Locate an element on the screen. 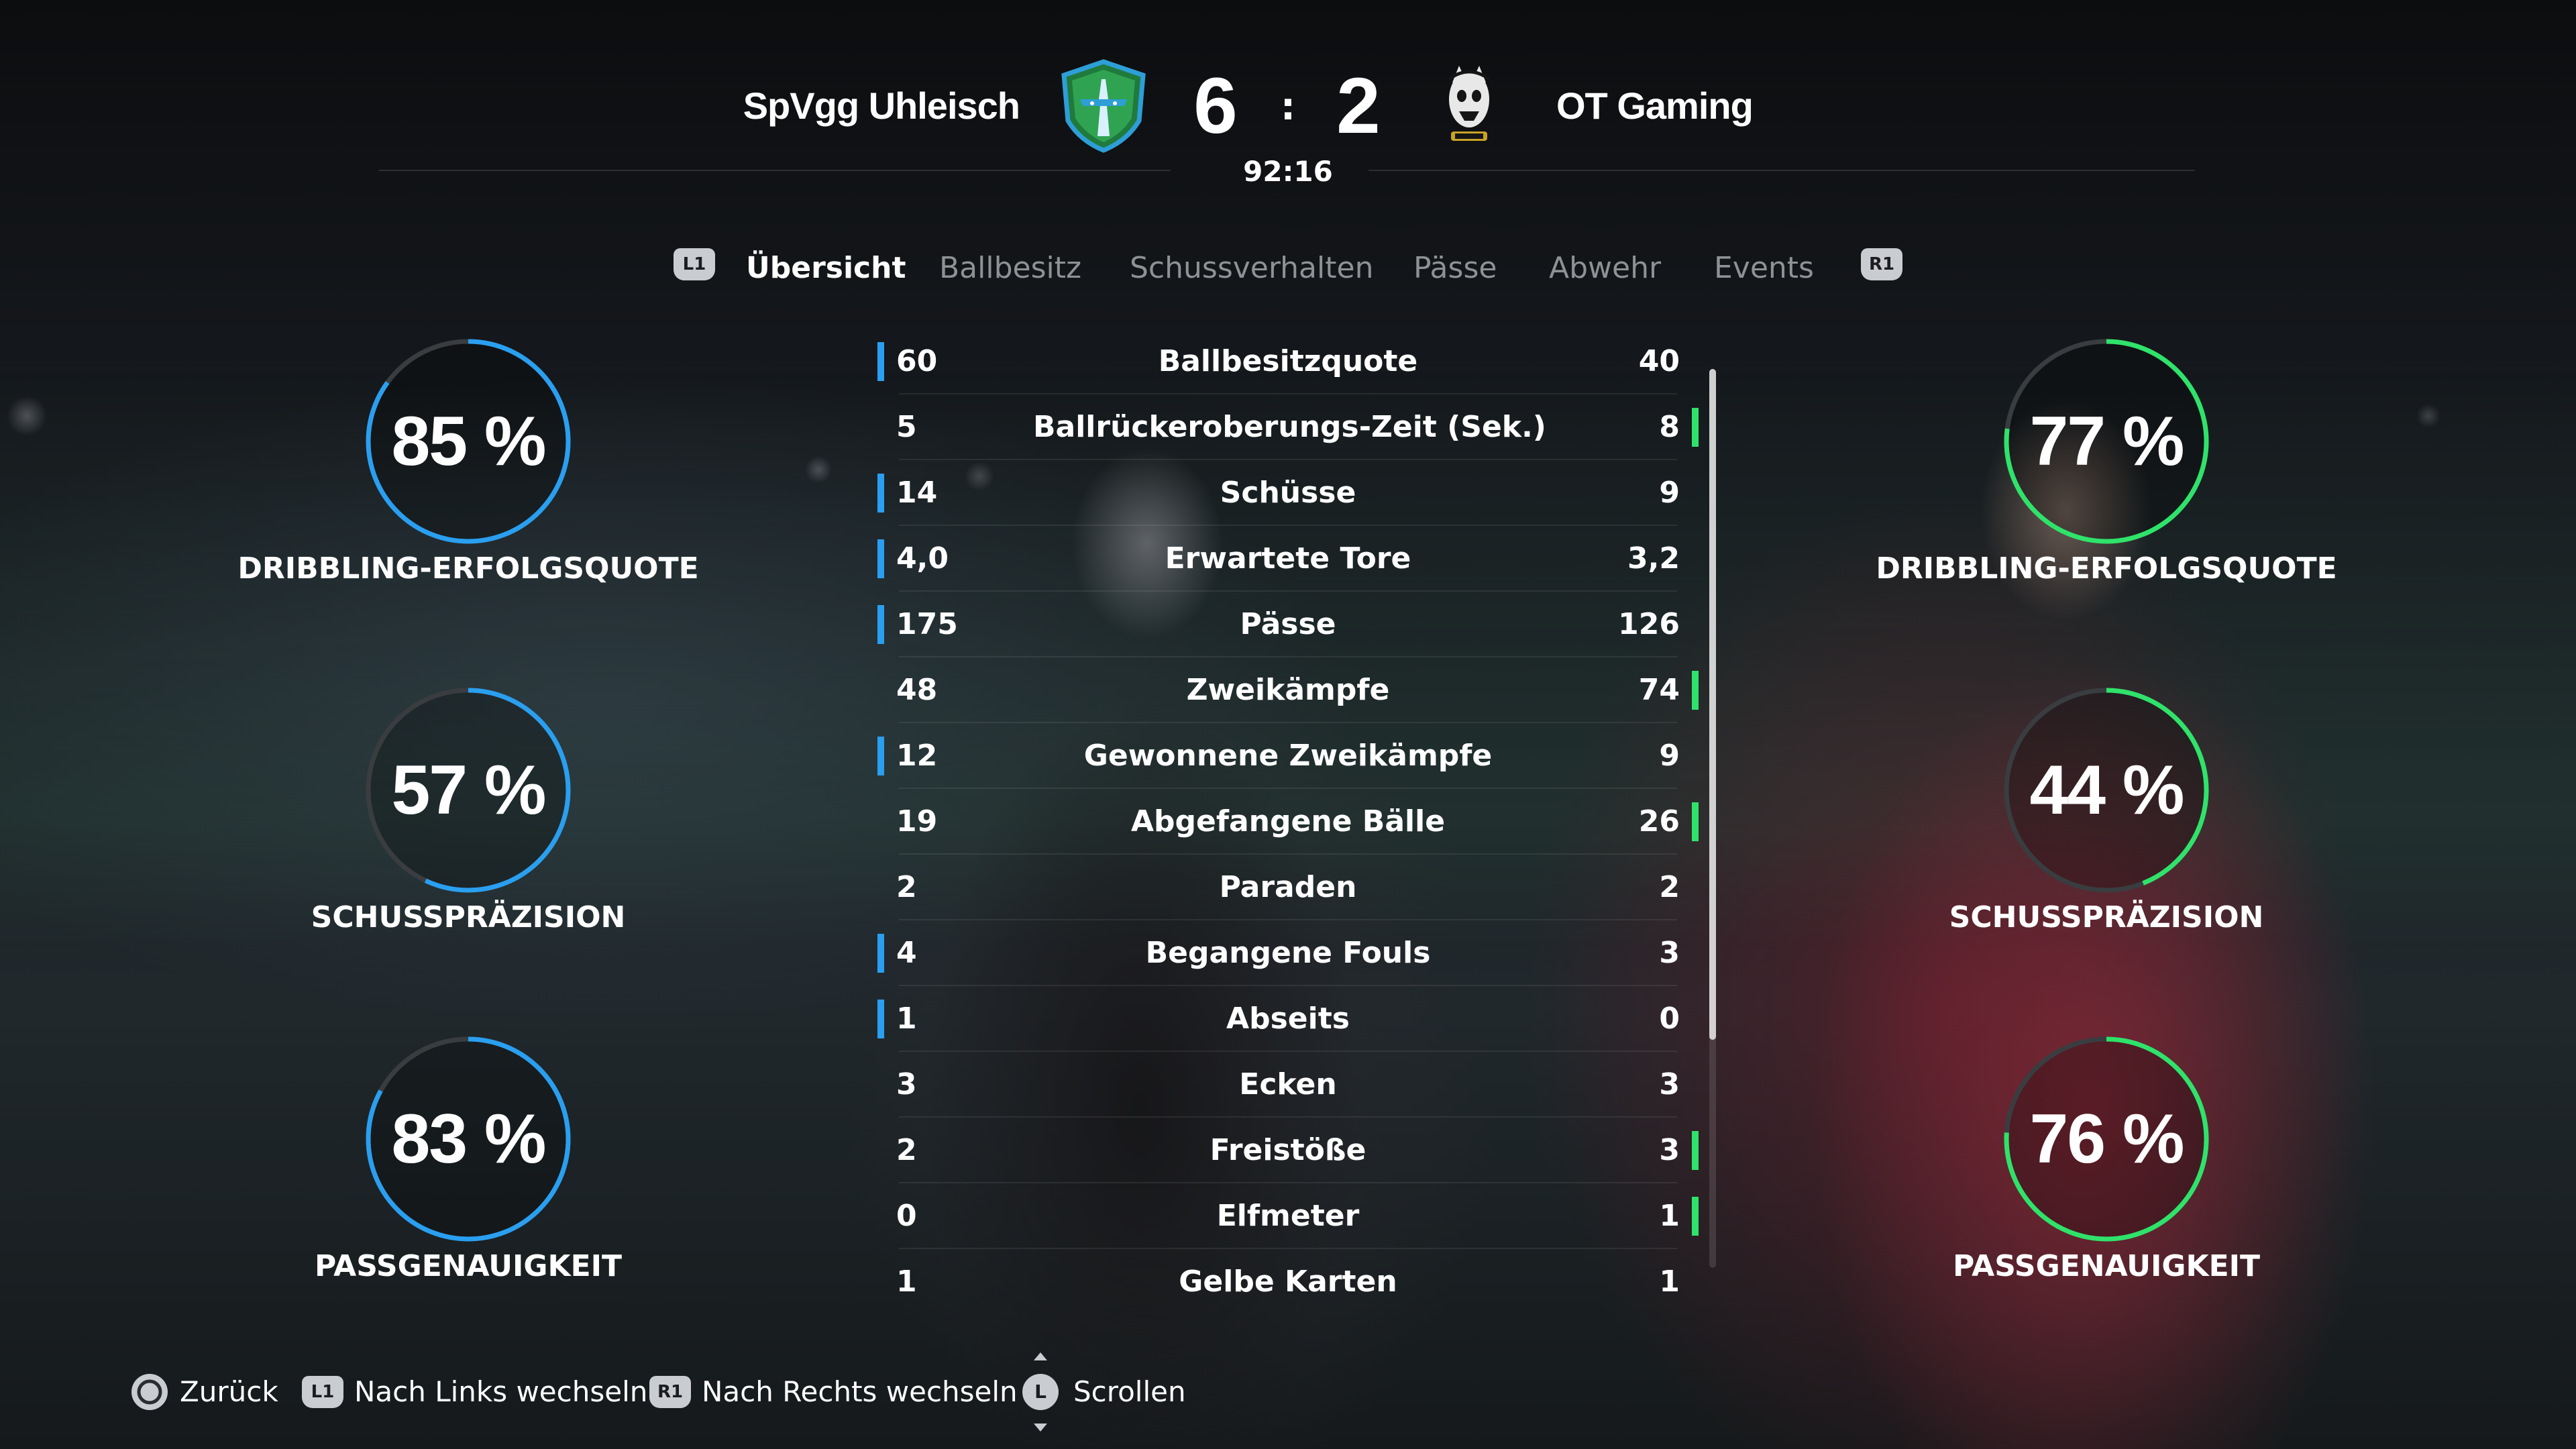 The image size is (2576, 1449). away-dribbling-ring: 77 % DRIBBLING-ERFOLGSQUOTE is located at coordinates (2106, 488).